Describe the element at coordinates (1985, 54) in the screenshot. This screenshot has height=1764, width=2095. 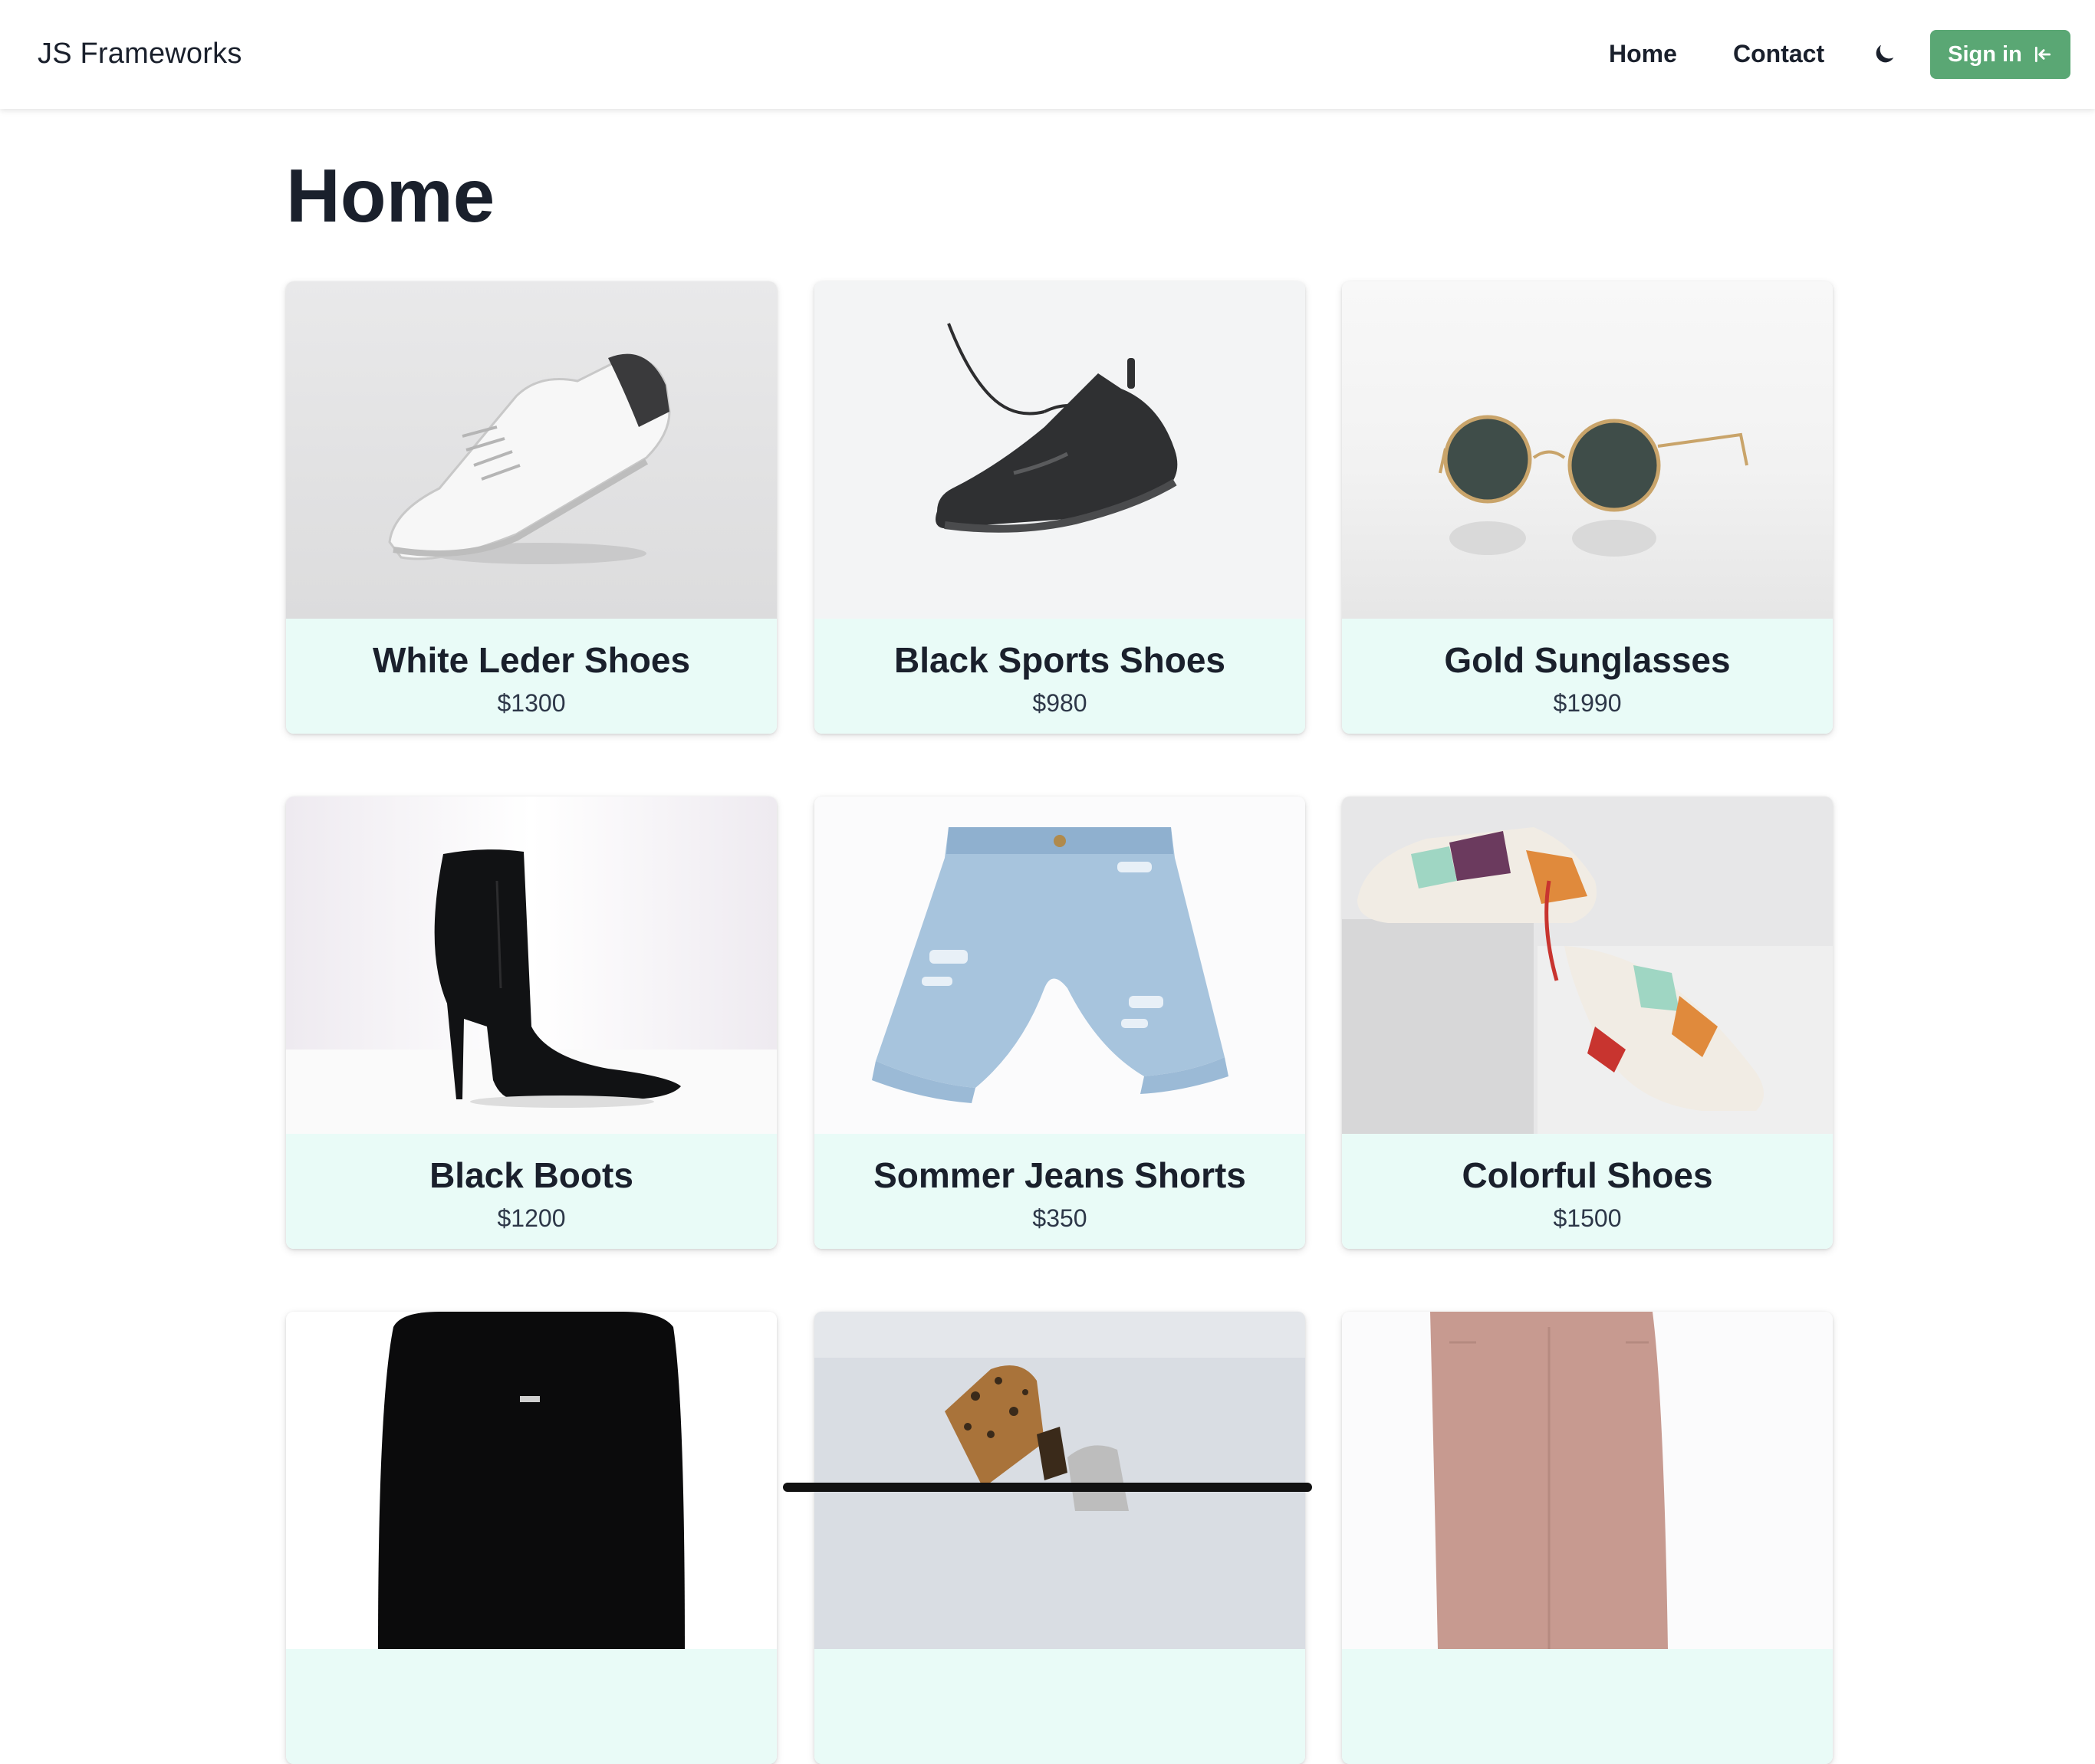
I see `sign-in-label: Sign in` at that location.